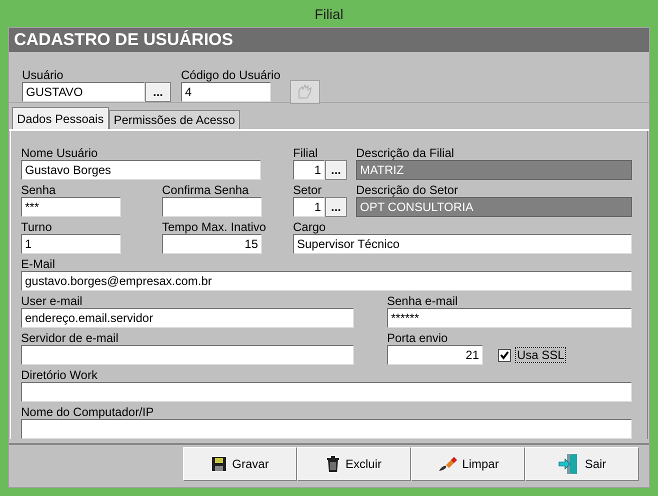 The width and height of the screenshot is (658, 496). I want to click on field-label: Senha e-mail, so click(423, 301).